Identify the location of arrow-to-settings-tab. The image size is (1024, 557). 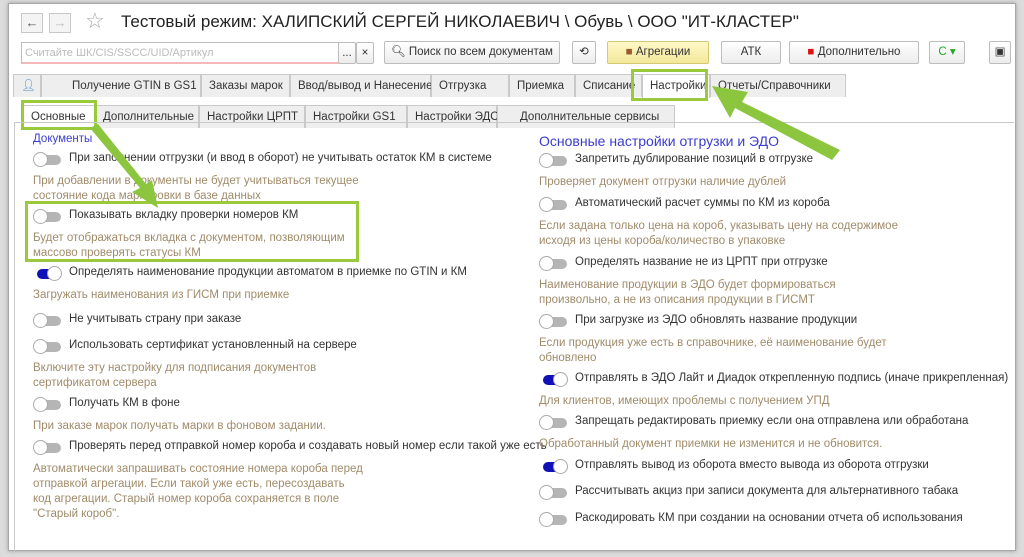
(776, 123).